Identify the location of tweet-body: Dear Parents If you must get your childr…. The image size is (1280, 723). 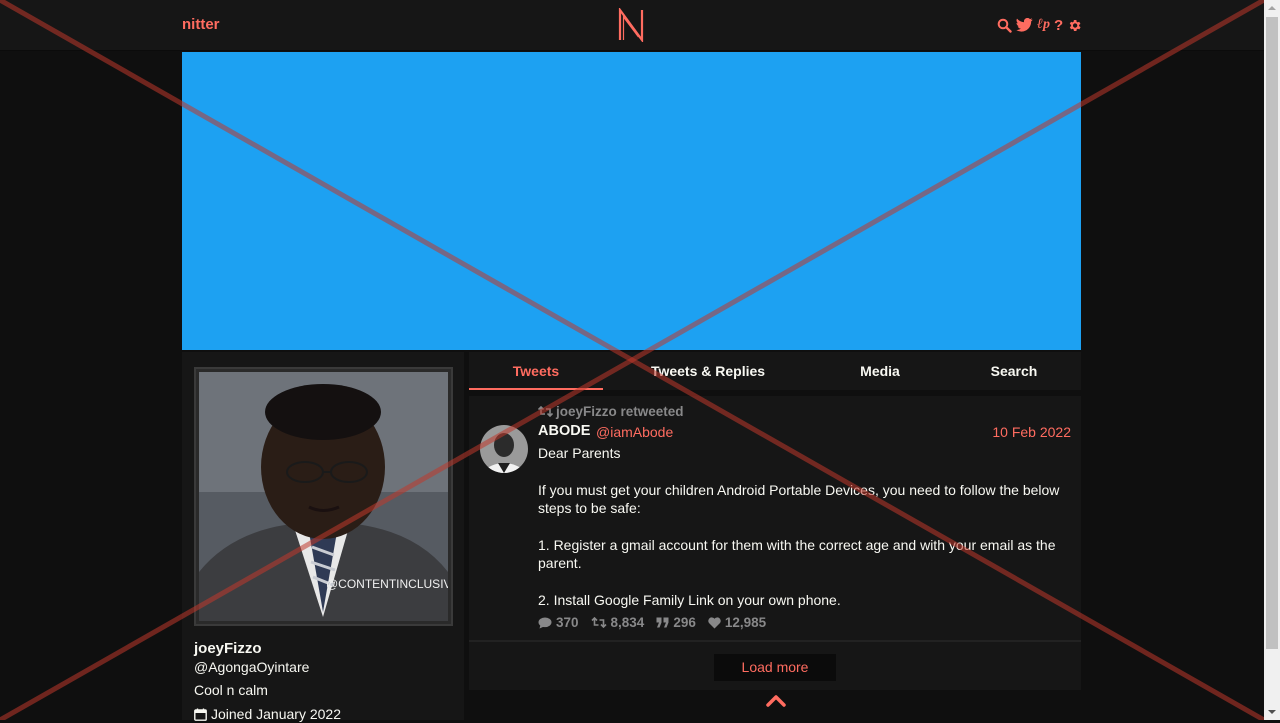
(803, 526).